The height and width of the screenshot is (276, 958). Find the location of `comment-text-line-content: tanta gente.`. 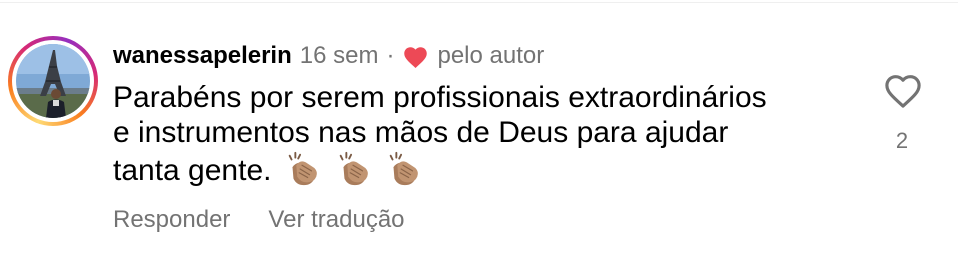

comment-text-line-content: tanta gente. is located at coordinates (192, 170).